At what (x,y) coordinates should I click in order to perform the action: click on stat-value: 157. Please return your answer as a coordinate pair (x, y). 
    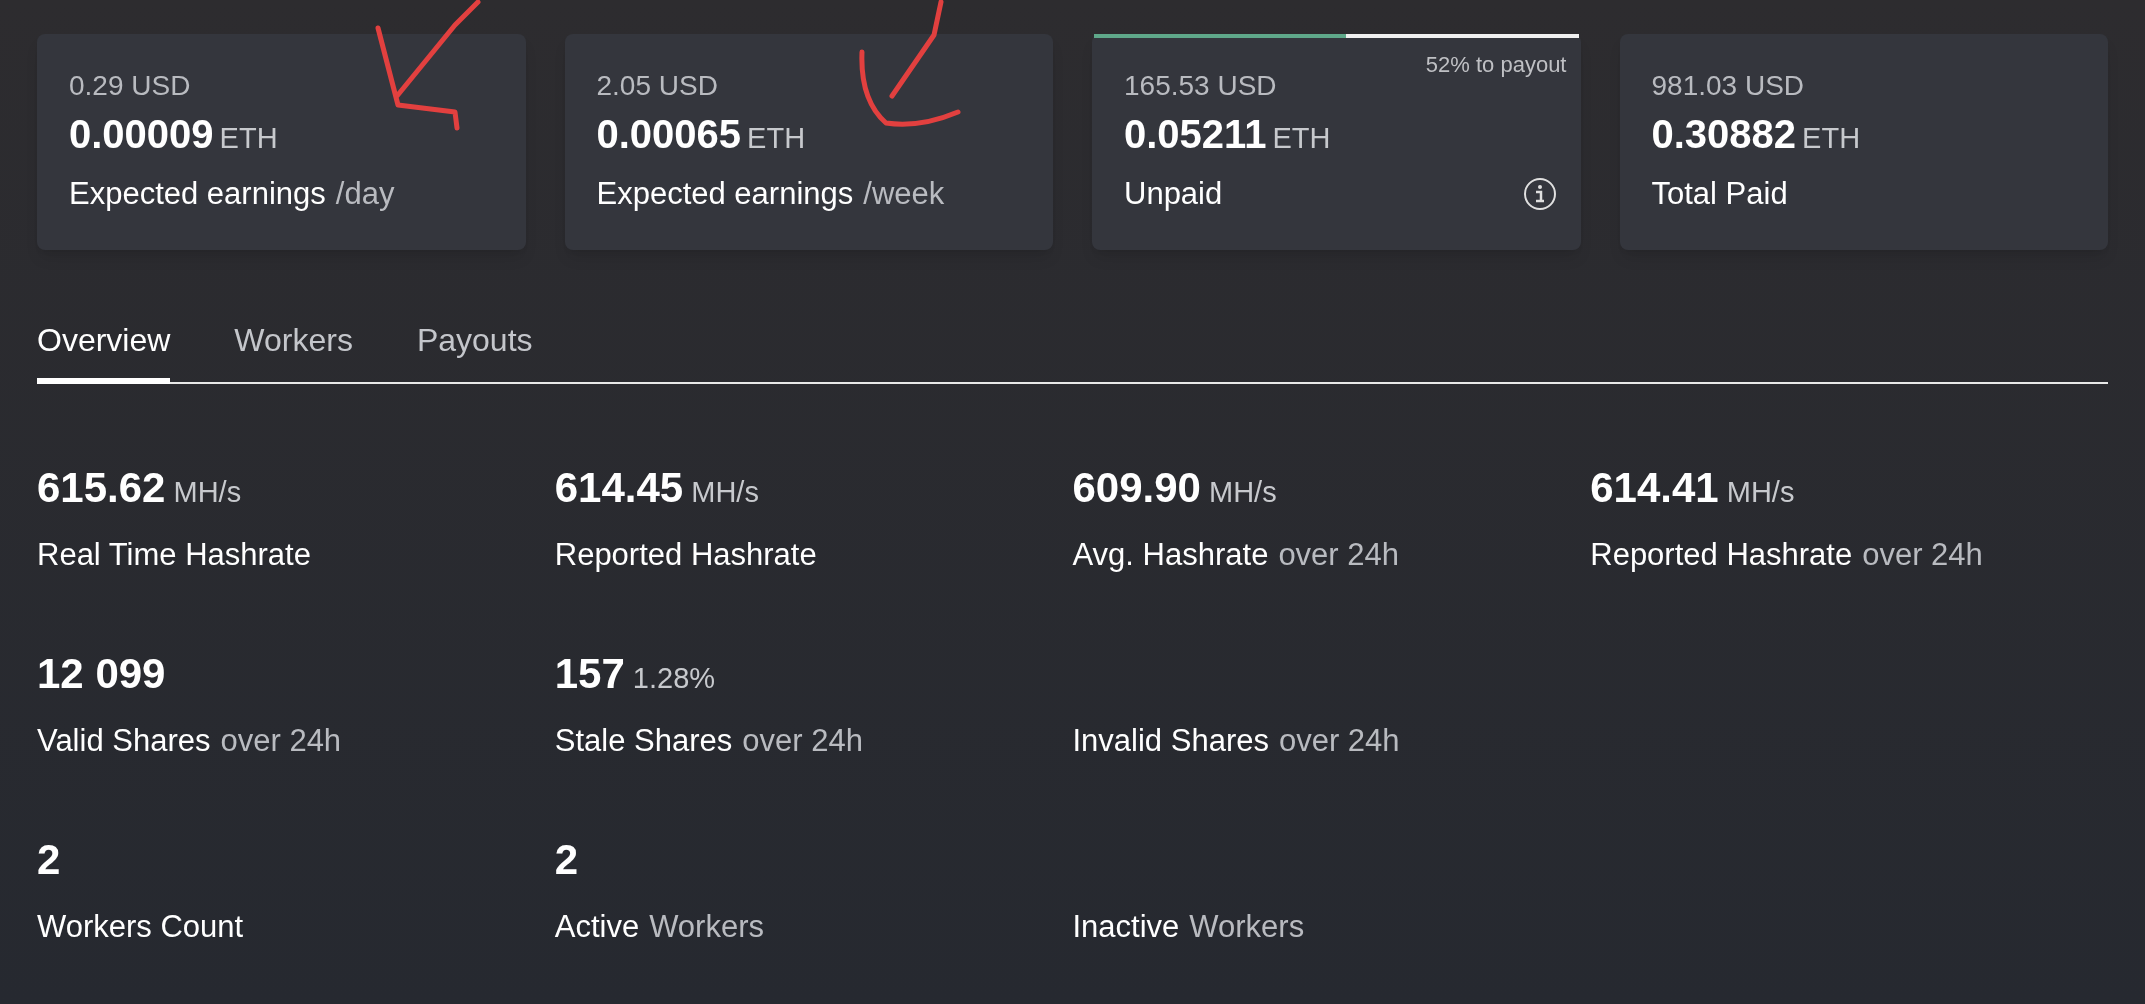
    Looking at the image, I should click on (589, 674).